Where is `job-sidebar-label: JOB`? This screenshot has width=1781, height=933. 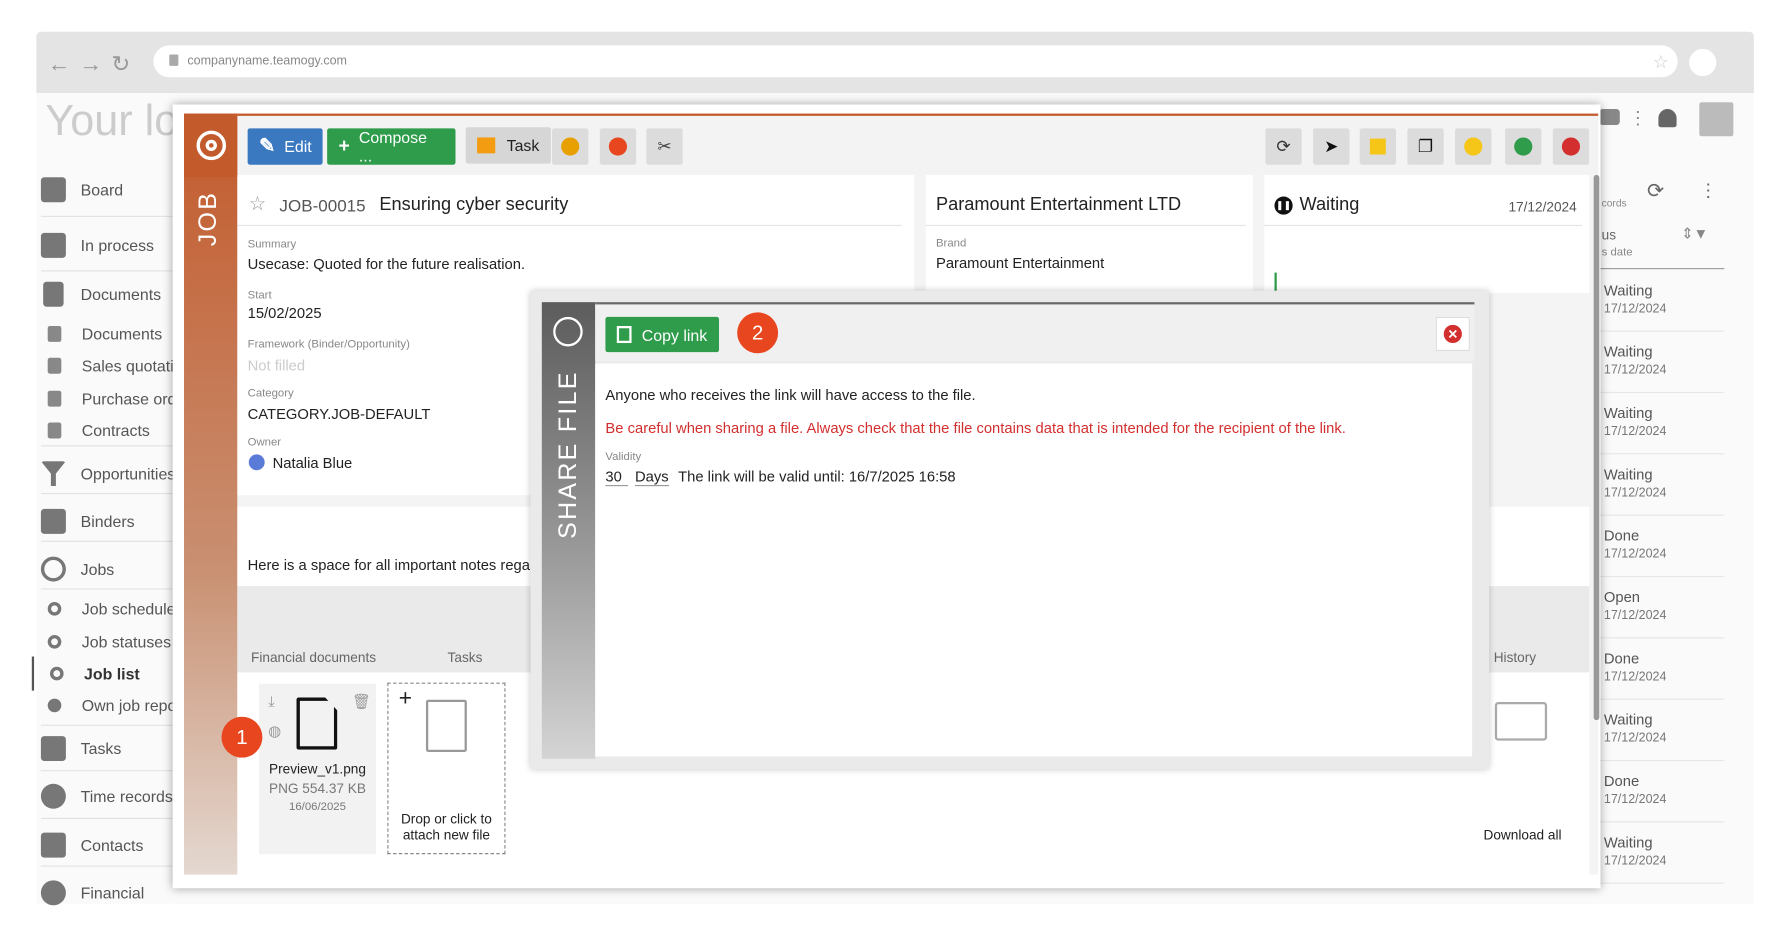
job-sidebar-label: JOB is located at coordinates (207, 218).